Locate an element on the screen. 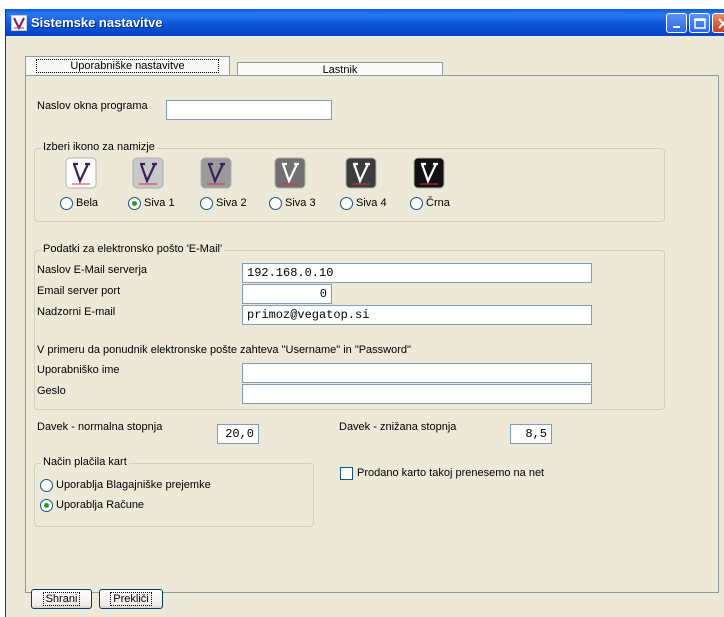 This screenshot has width=724, height=617. icon-radio-label: Bela is located at coordinates (87, 203).